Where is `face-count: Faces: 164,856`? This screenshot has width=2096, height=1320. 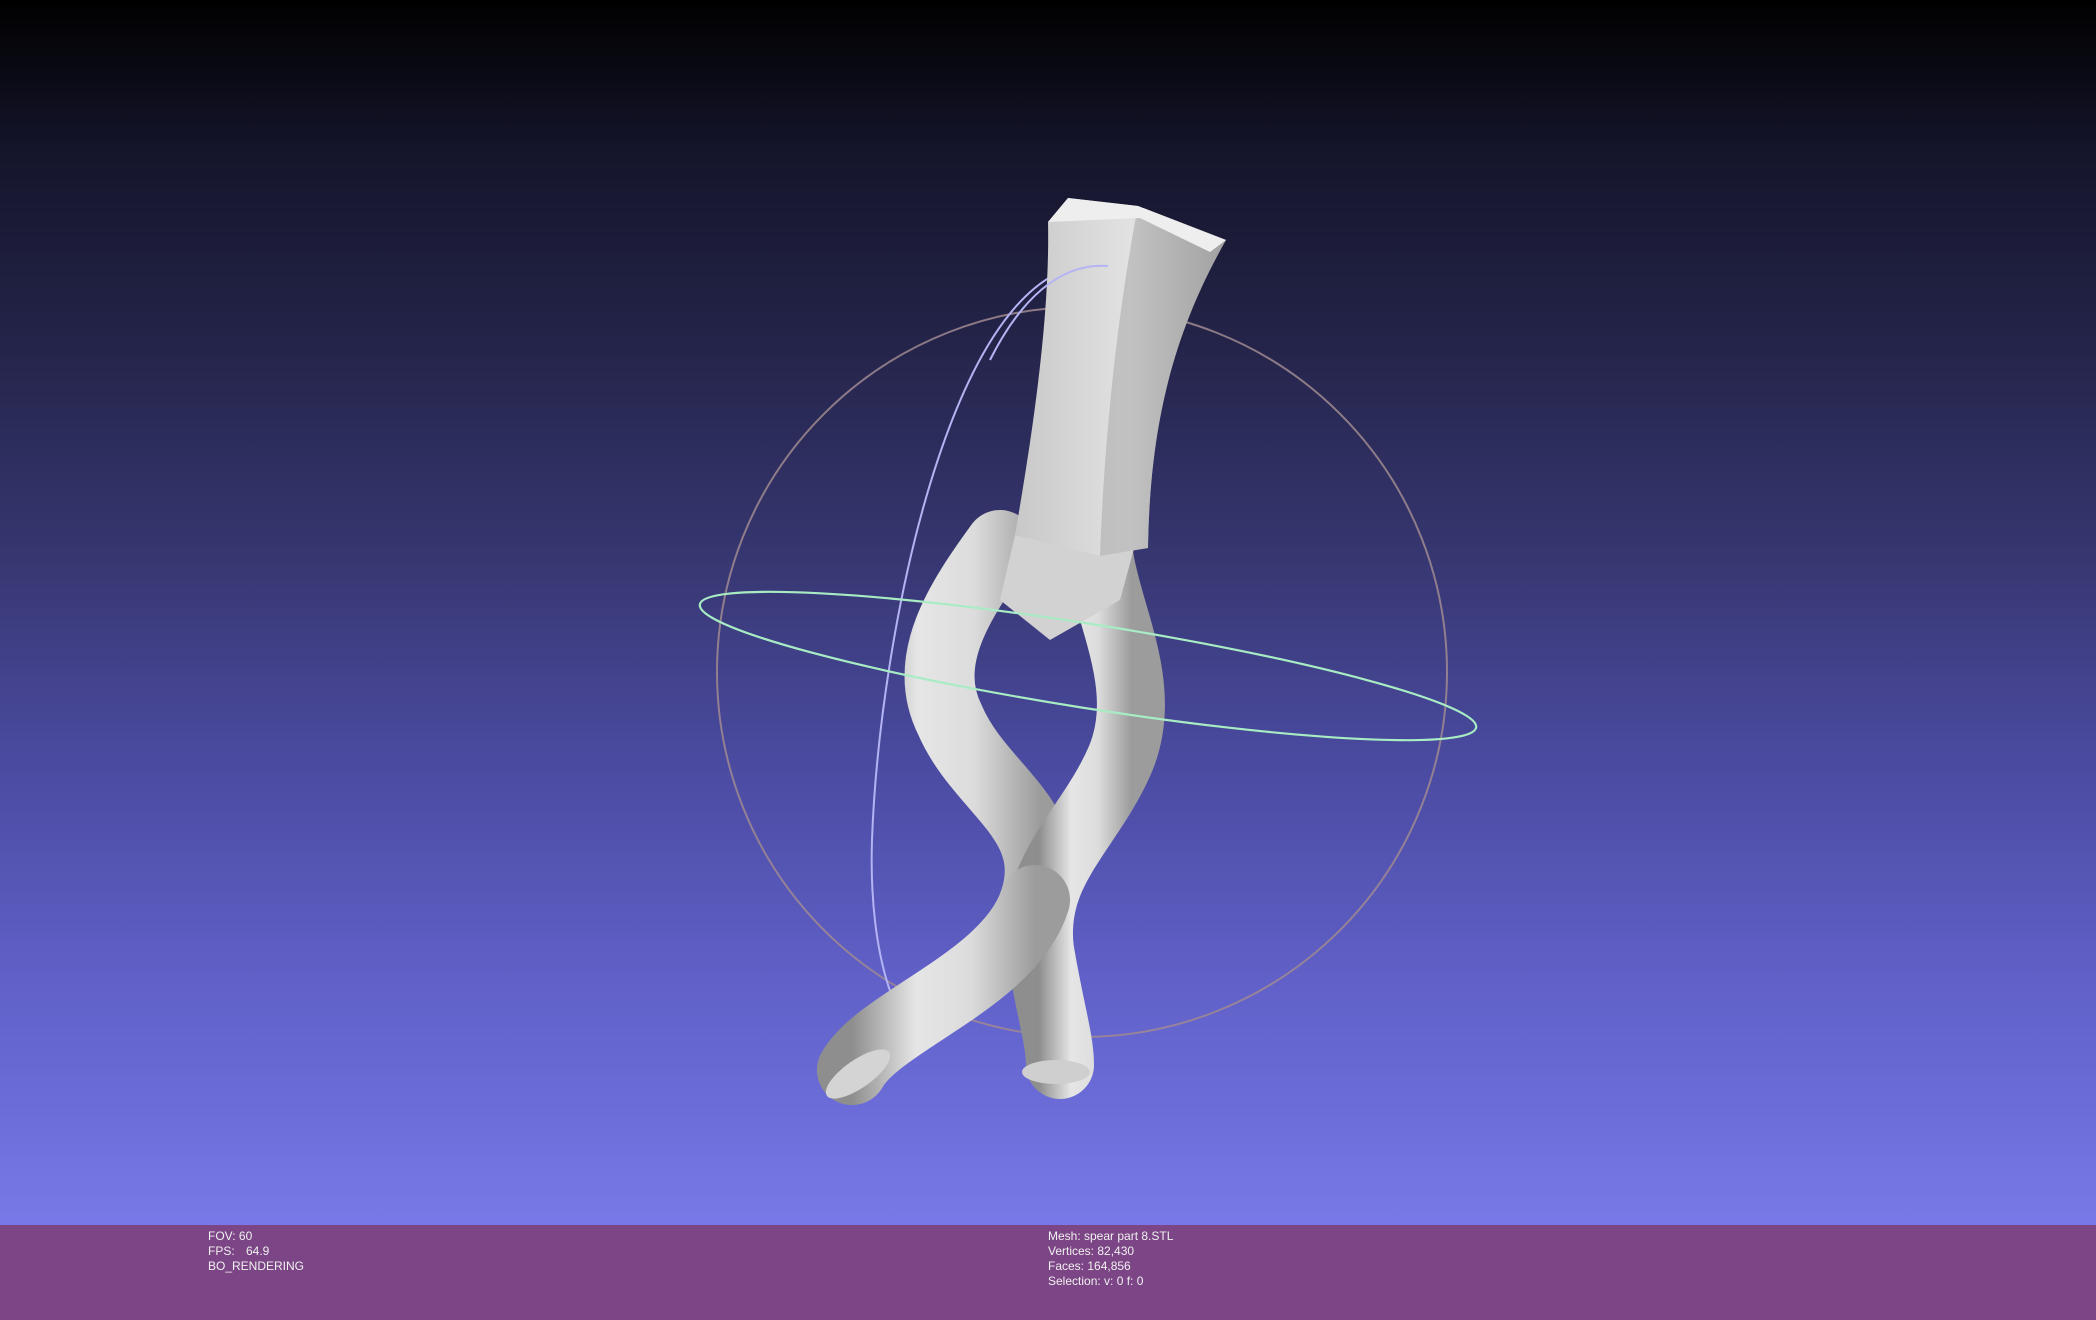
face-count: Faces: 164,856 is located at coordinates (1089, 1266).